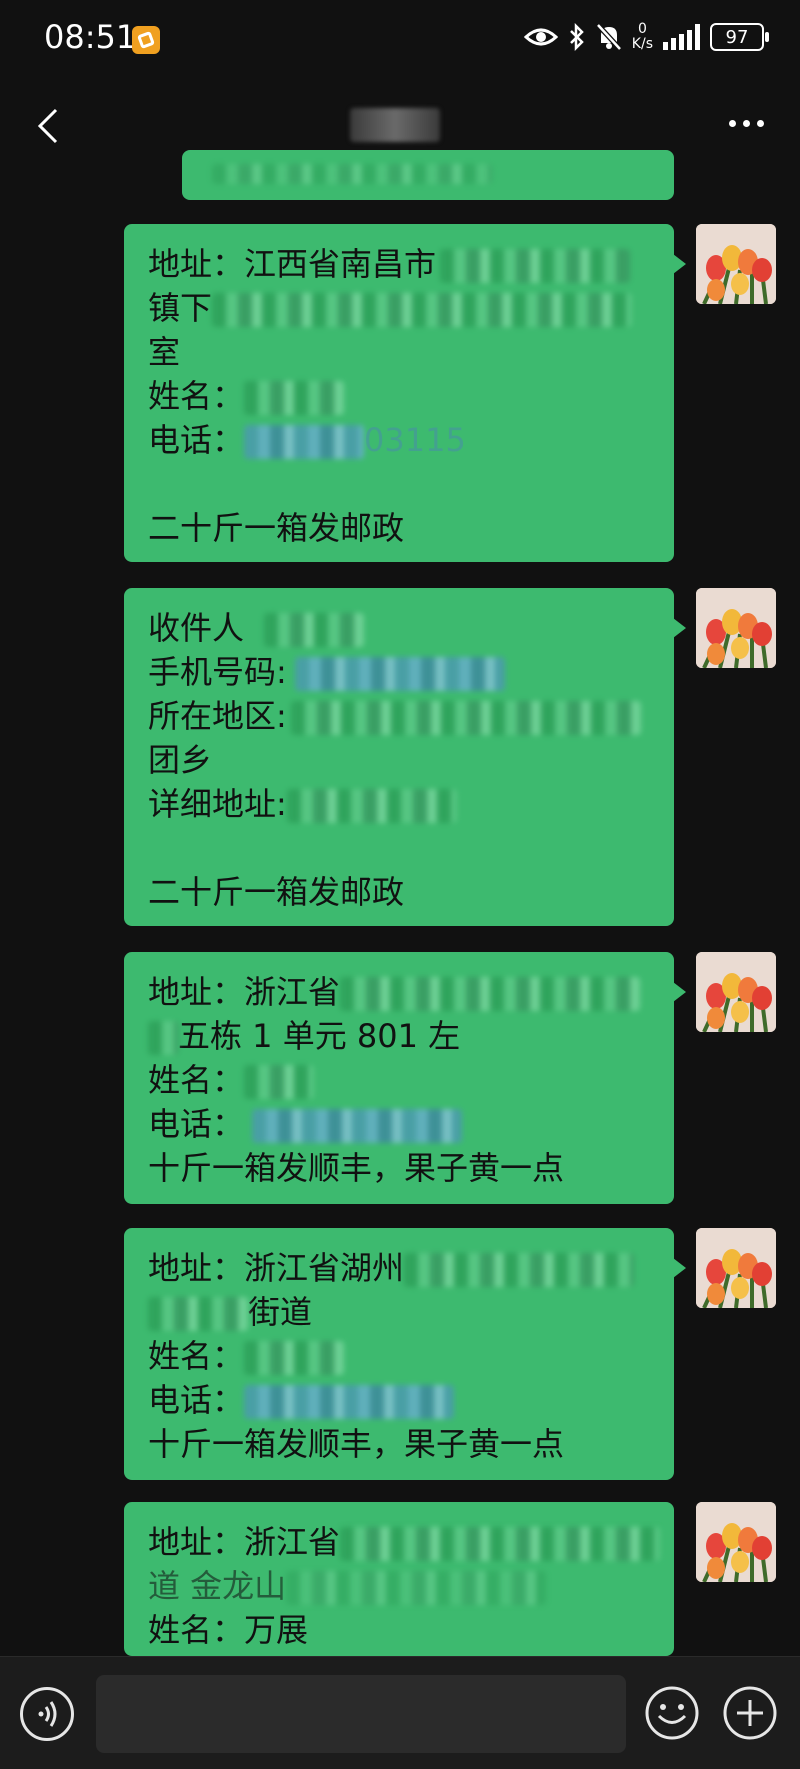 The image size is (800, 1769). Describe the element at coordinates (399, 1268) in the screenshot. I see `address-line: 地址：浙江省湖州` at that location.